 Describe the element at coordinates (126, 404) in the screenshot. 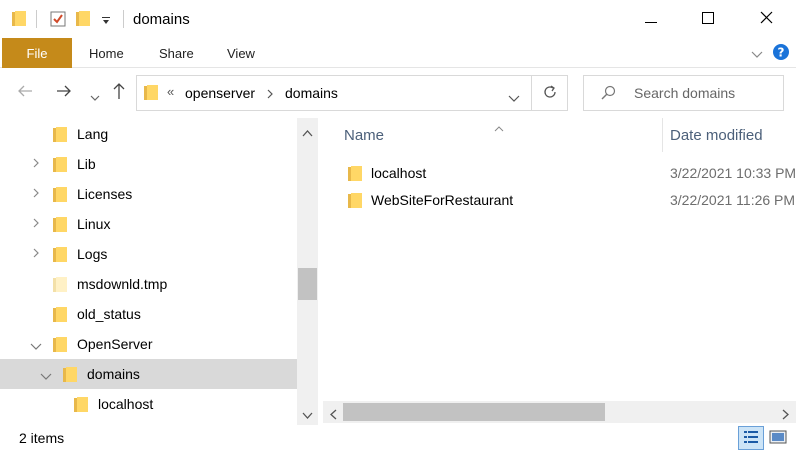

I see `tree-item-label: localhost` at that location.